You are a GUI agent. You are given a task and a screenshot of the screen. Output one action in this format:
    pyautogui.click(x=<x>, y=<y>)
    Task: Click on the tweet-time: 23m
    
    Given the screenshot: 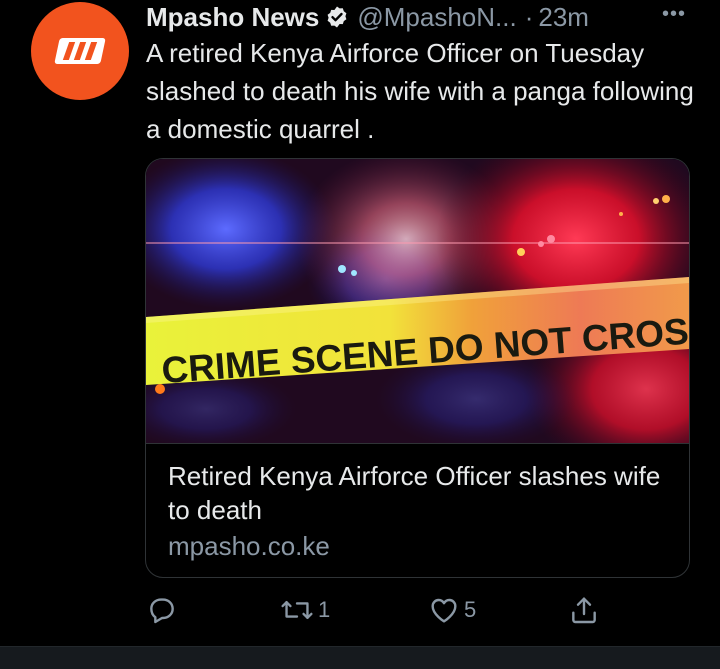 What is the action you would take?
    pyautogui.click(x=563, y=17)
    